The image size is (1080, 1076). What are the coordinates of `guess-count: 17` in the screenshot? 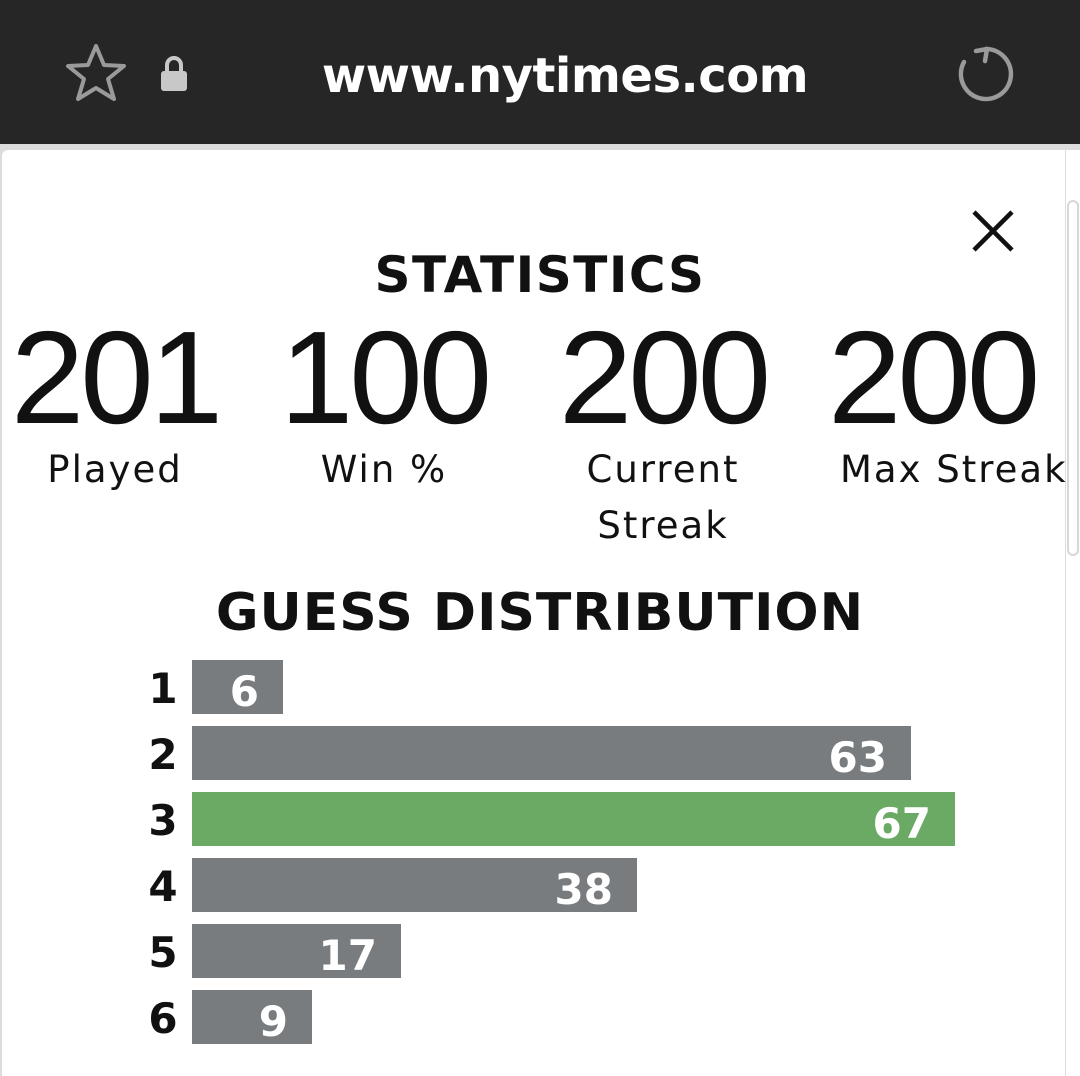 It's located at (347, 955).